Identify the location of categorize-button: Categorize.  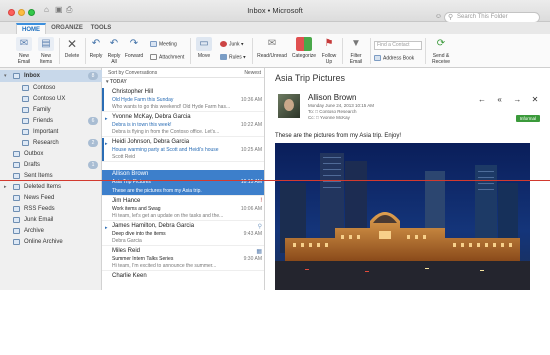
(304, 48).